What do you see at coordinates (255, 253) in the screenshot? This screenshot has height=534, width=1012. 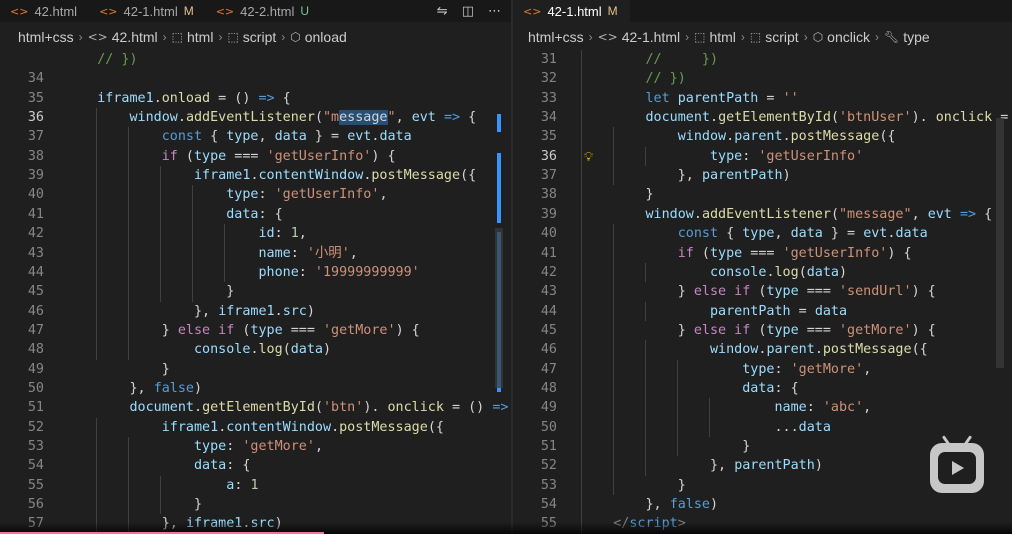 I see `code-line: 43 name: '小明',` at bounding box center [255, 253].